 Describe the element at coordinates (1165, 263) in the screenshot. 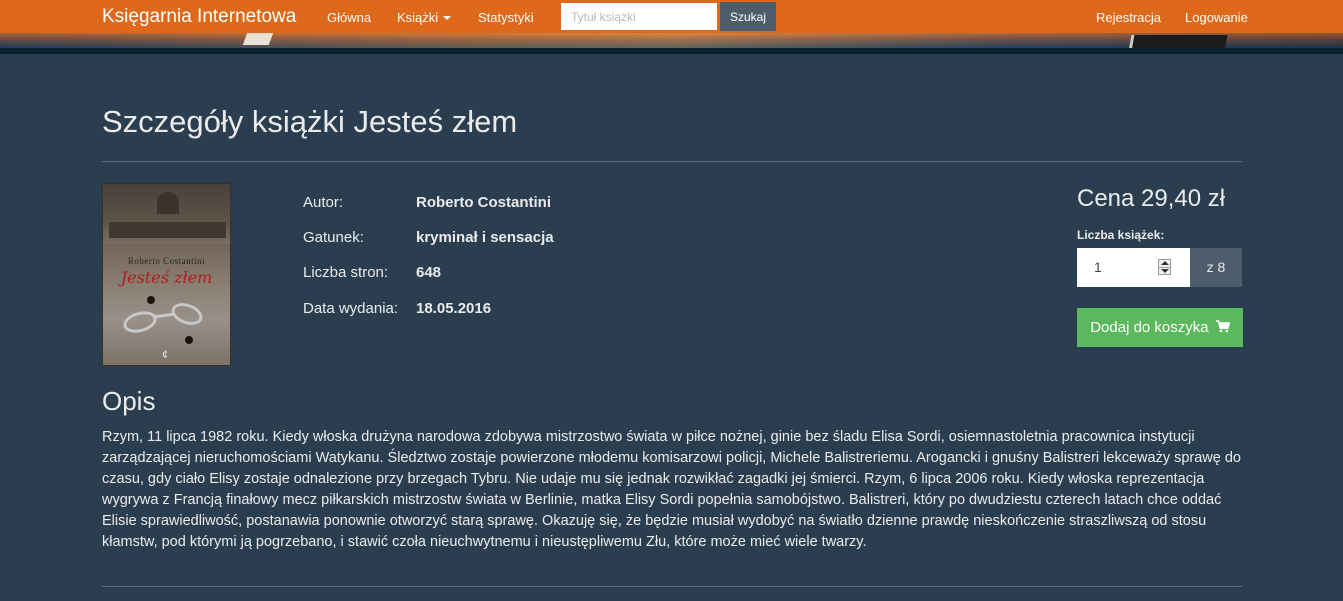

I see `spin-up-icon` at that location.